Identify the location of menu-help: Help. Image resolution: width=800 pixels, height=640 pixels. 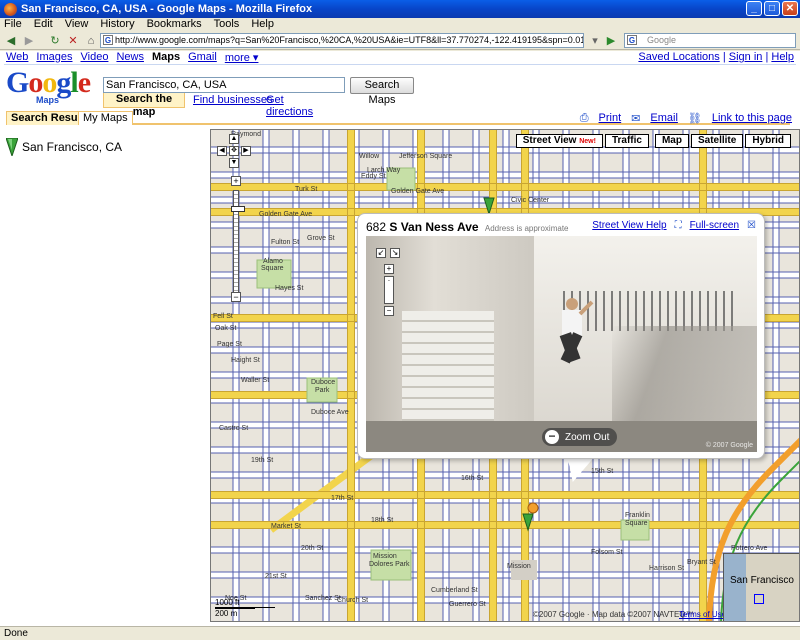
(262, 25).